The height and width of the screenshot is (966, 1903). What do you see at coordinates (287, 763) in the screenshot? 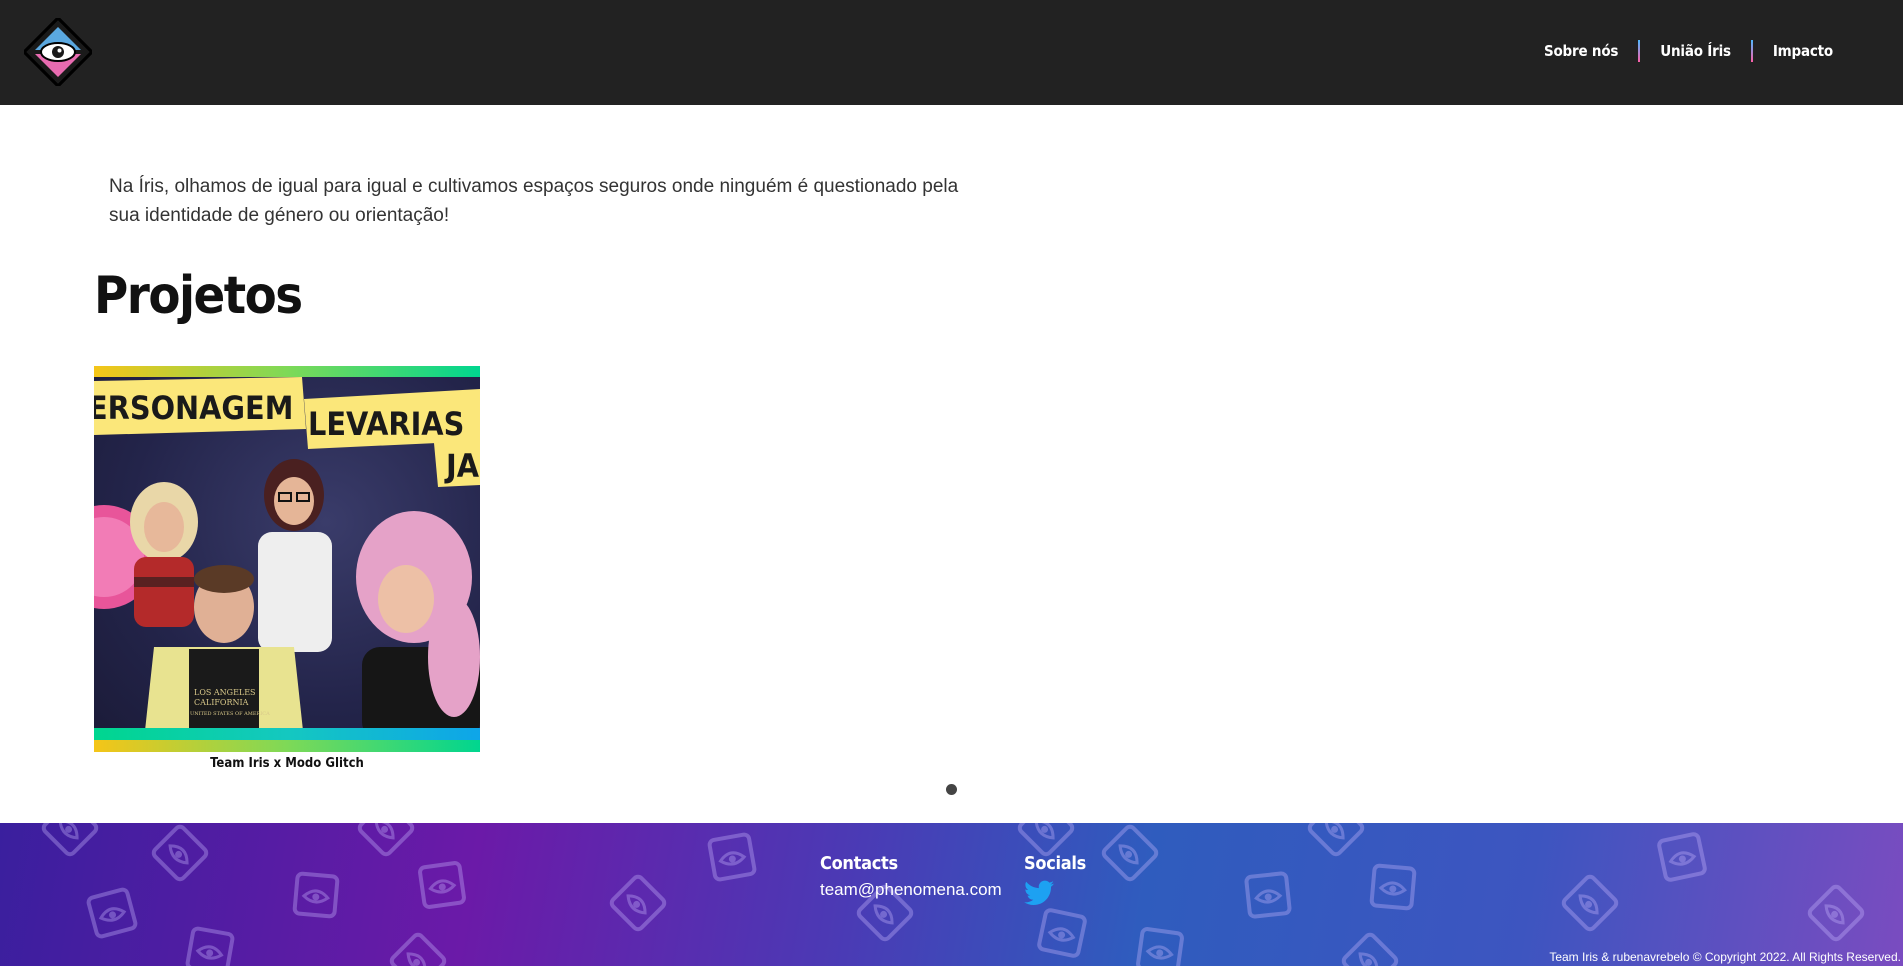
I see `project-caption: Team Iris x Modo Glitch` at bounding box center [287, 763].